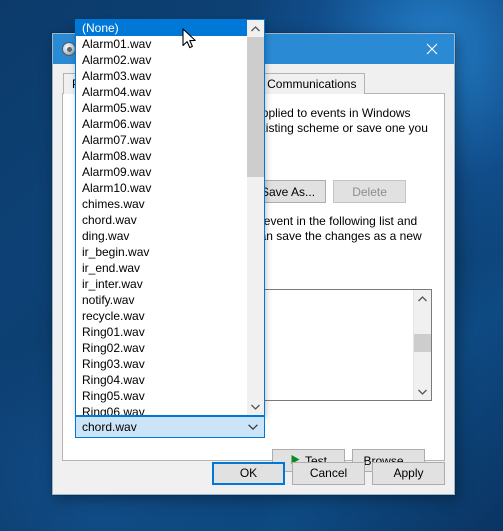  I want to click on program-events-scrollbar, so click(422, 345).